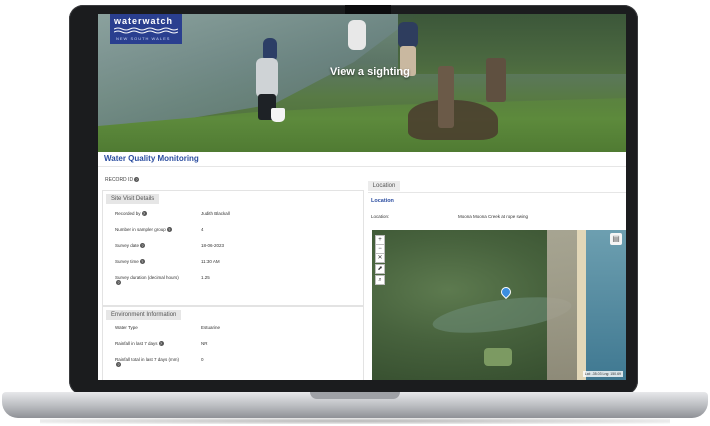 This screenshot has height=426, width=710. What do you see at coordinates (128, 213) in the screenshot?
I see `row-label: Recorded by` at bounding box center [128, 213].